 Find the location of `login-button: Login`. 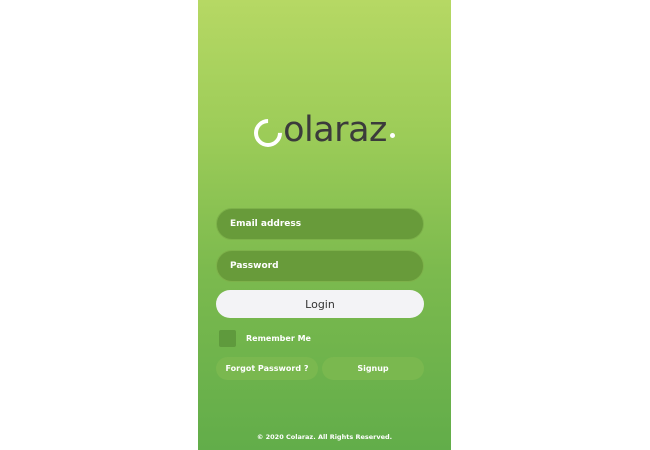

login-button: Login is located at coordinates (320, 304).